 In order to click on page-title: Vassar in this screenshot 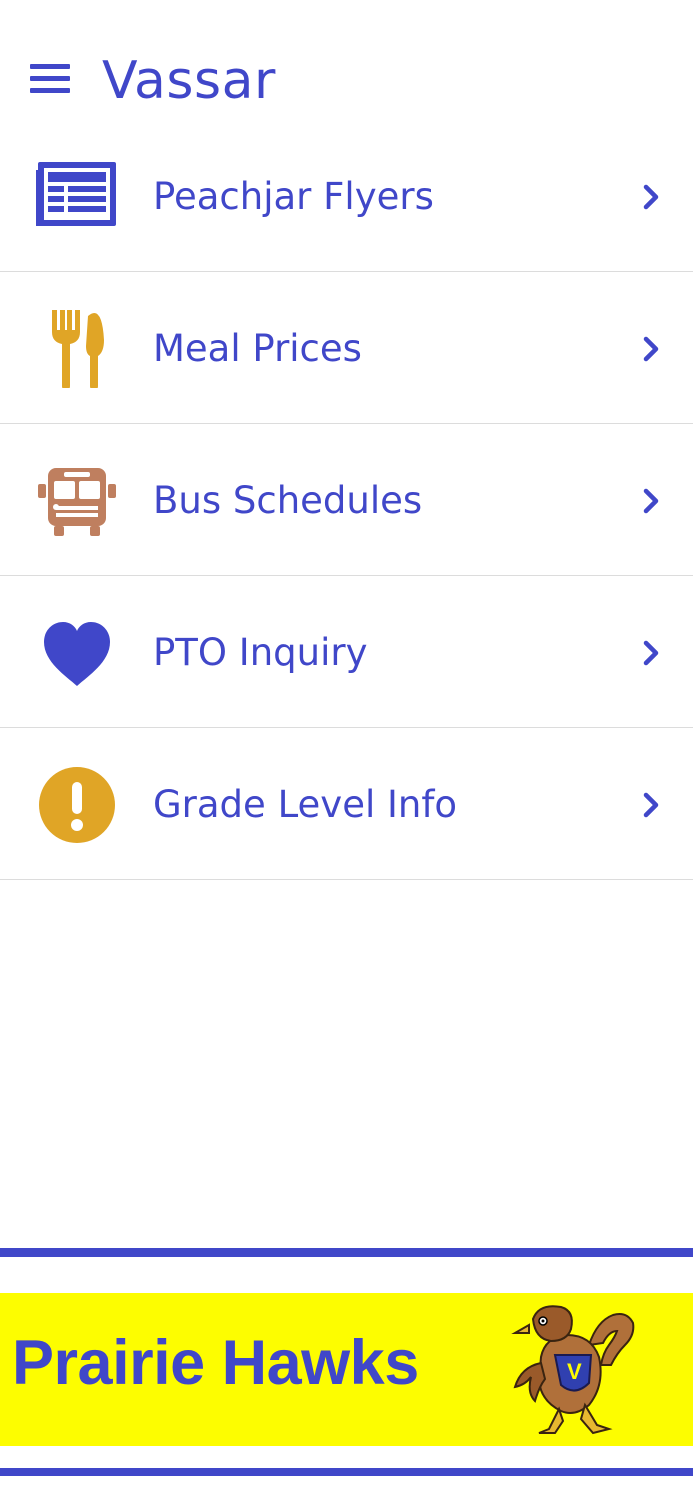, I will do `click(189, 81)`.